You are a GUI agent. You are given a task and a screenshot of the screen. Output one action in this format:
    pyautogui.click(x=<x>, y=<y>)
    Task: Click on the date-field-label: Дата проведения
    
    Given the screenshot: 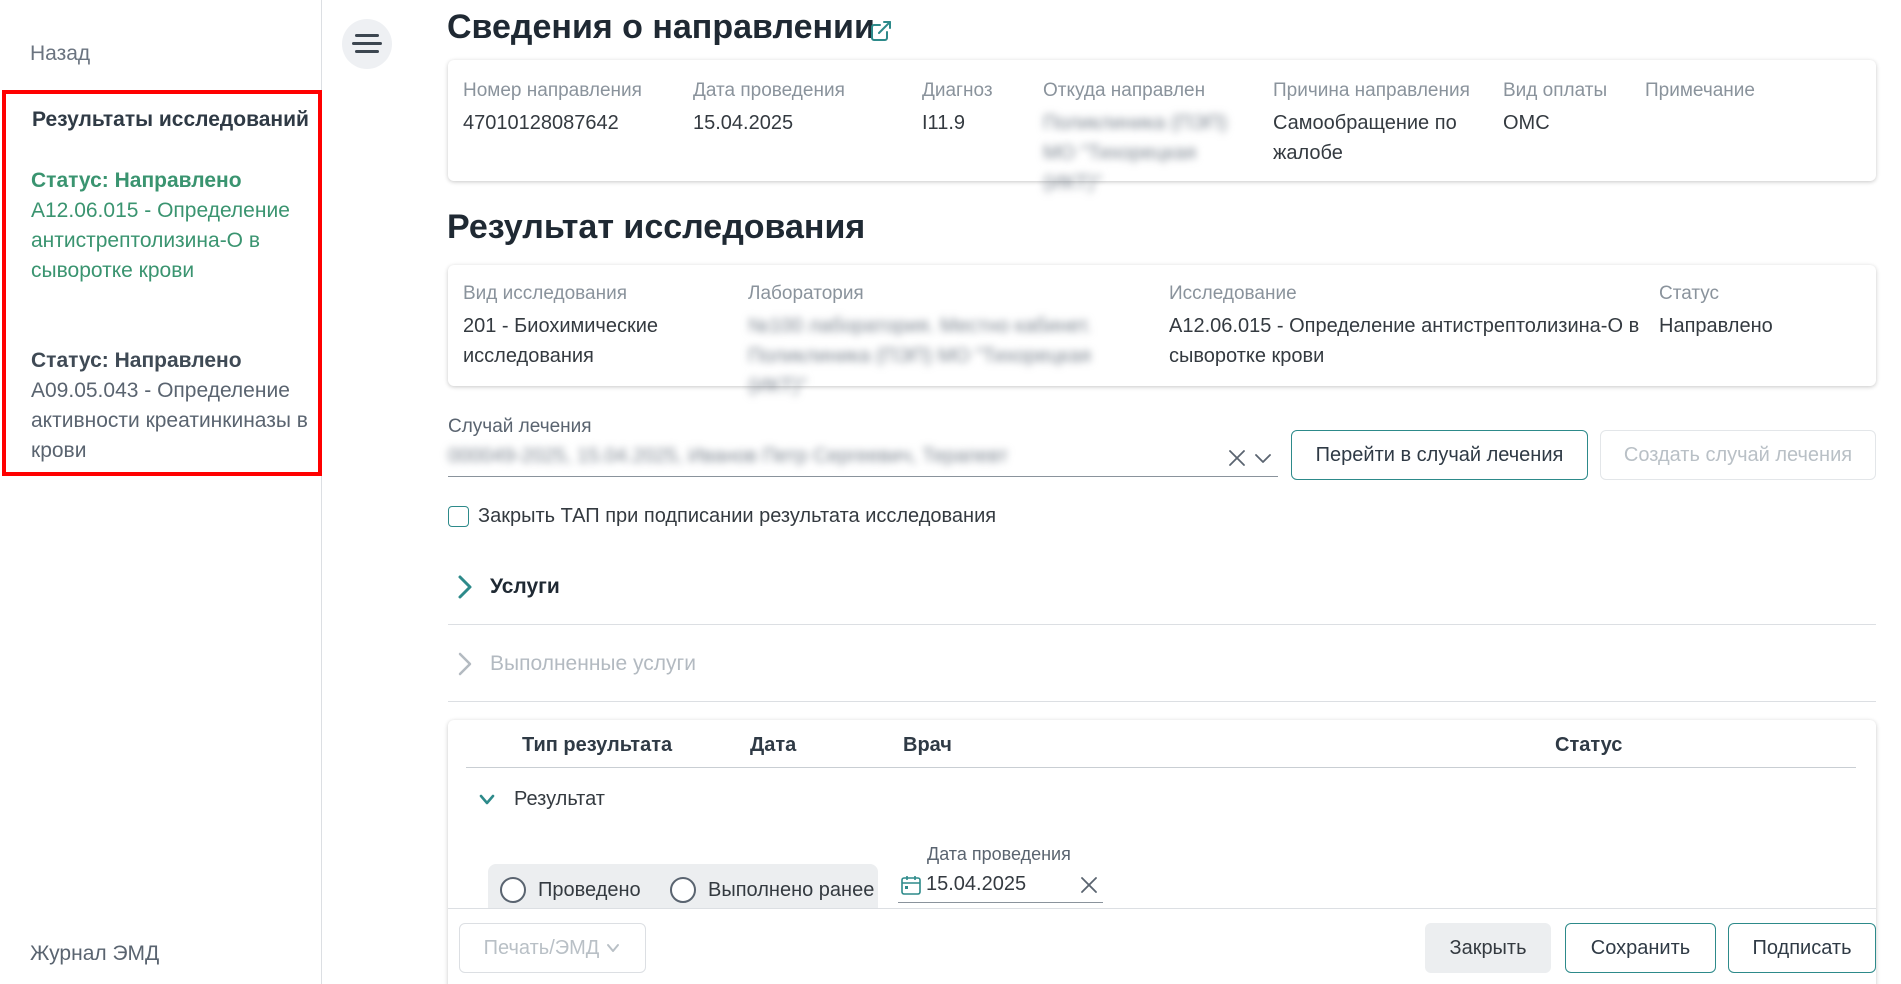 What is the action you would take?
    pyautogui.click(x=999, y=854)
    